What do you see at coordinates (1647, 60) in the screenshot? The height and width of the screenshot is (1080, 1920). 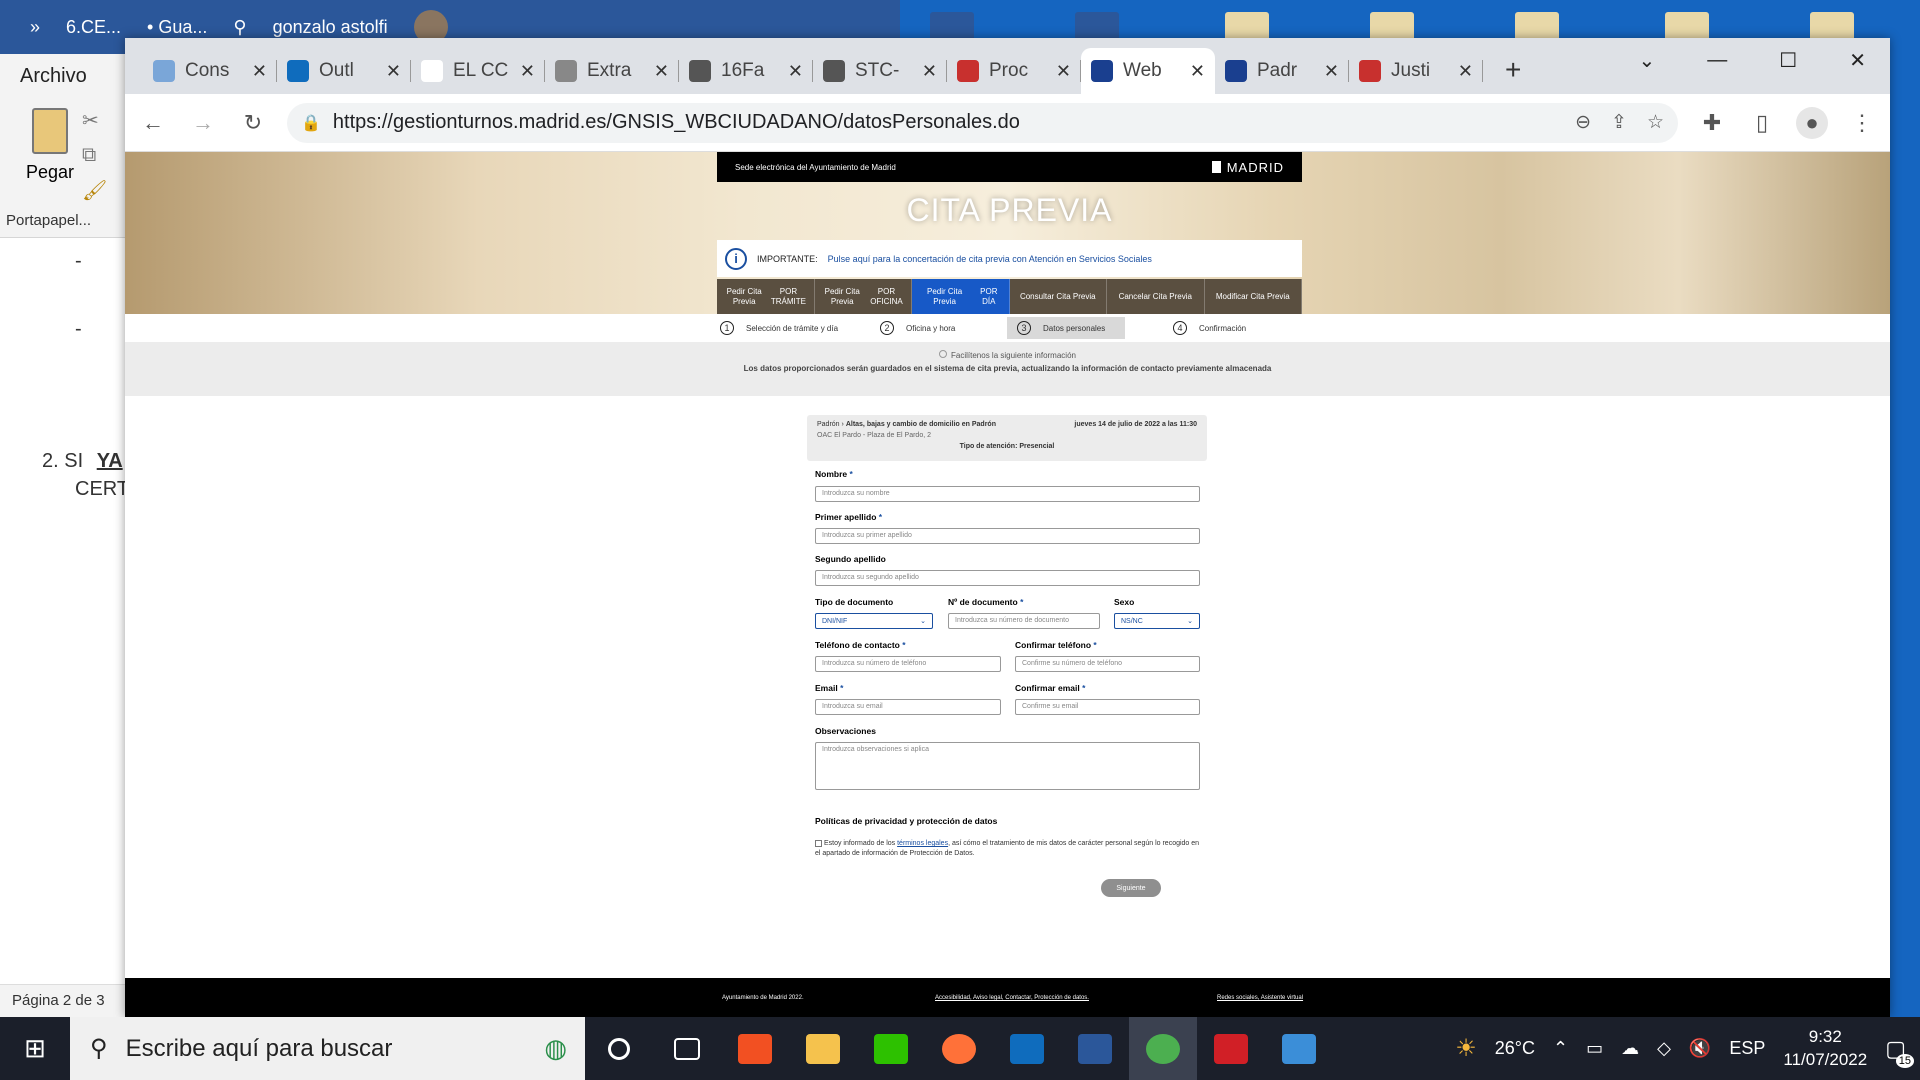 I see `tab-search-icon: ⌄` at bounding box center [1647, 60].